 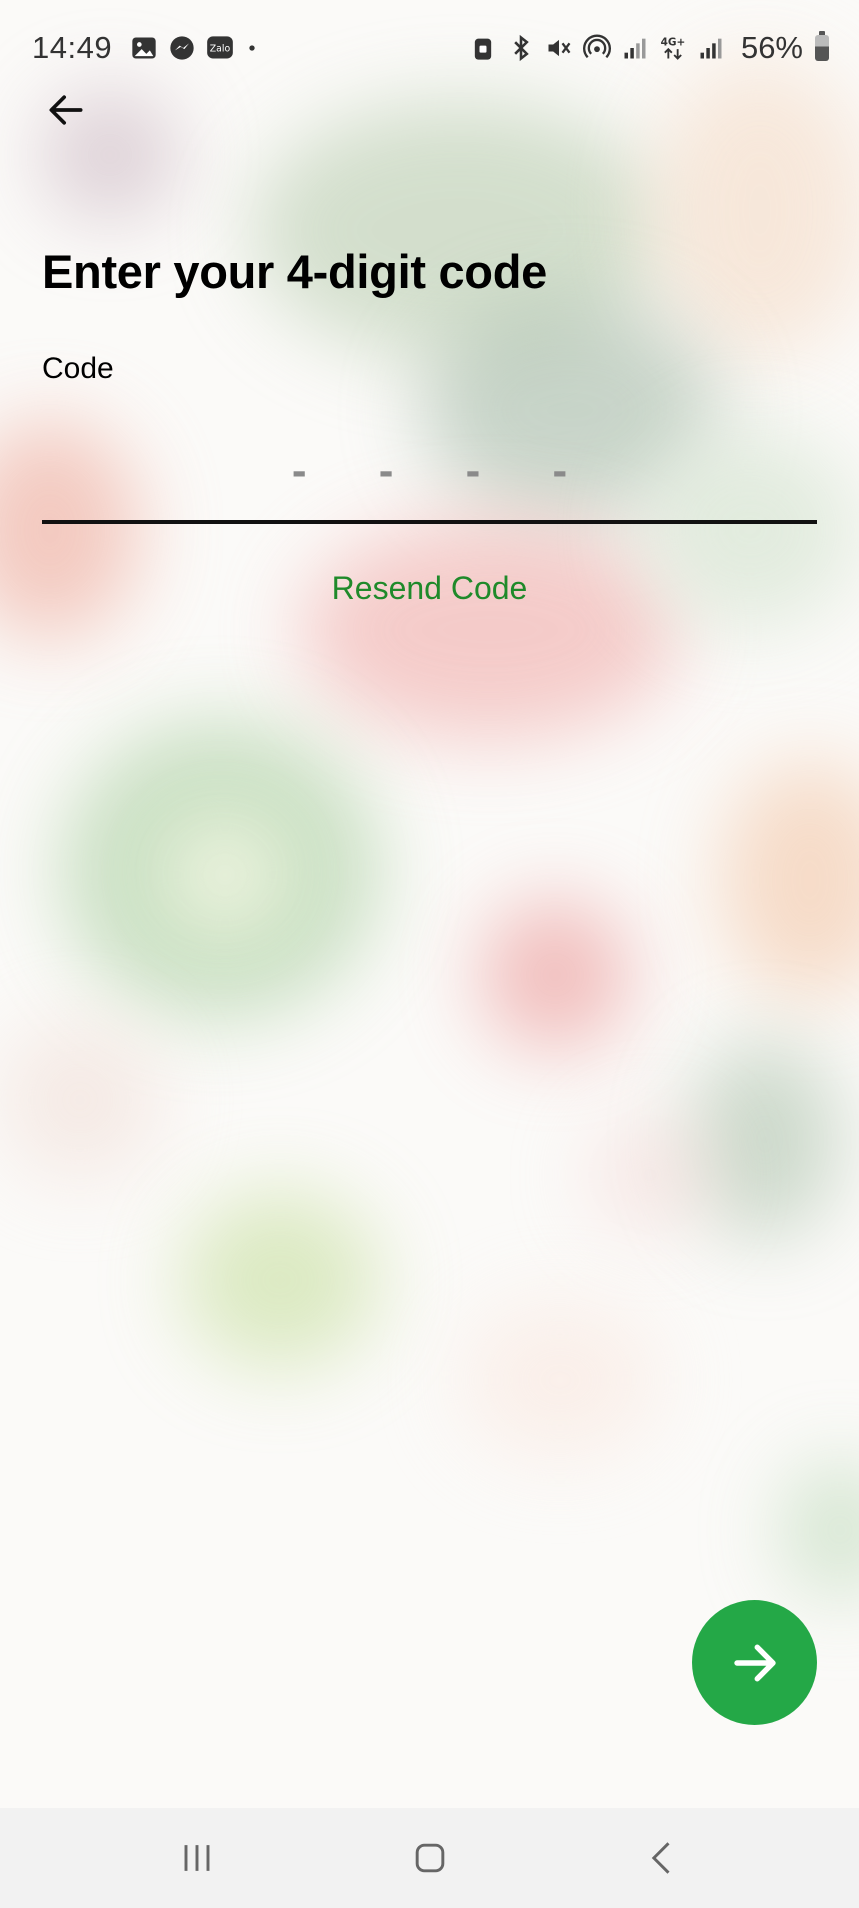 I want to click on battery-percent: 56%, so click(x=771, y=47).